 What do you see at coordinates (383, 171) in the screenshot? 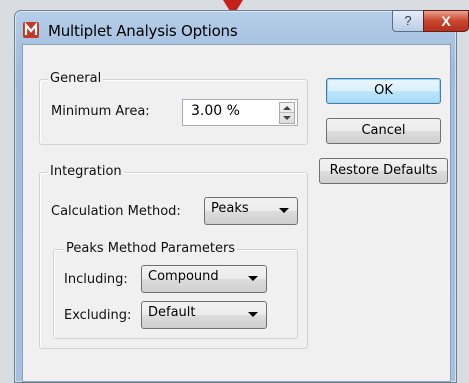
I see `restore-defaults-button: Restore Defaults` at bounding box center [383, 171].